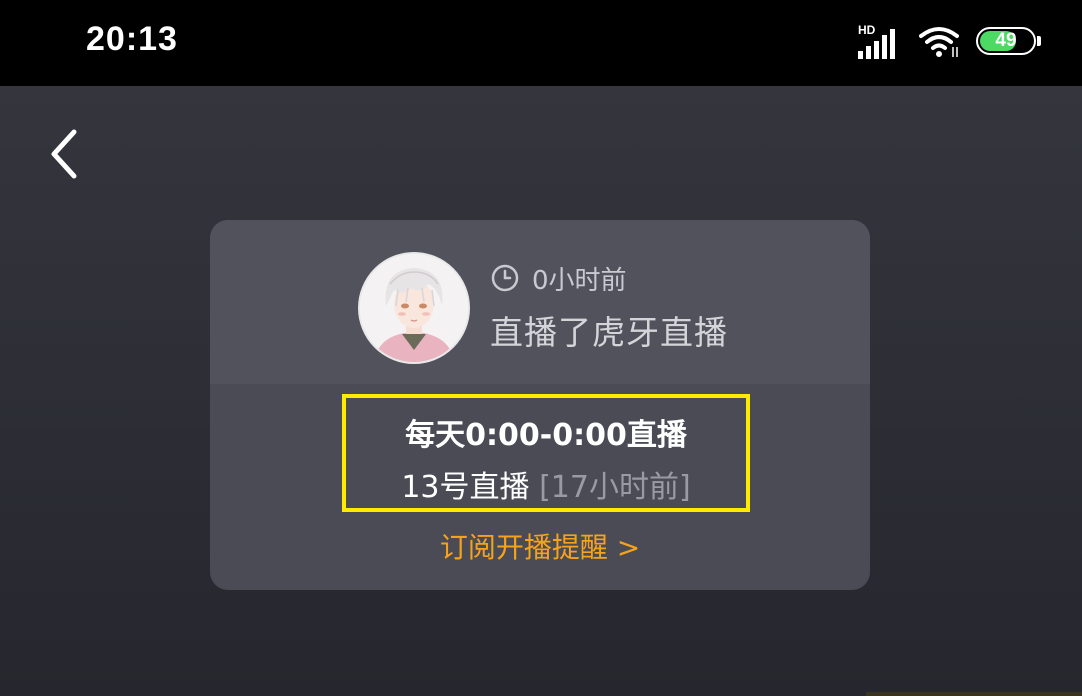 The image size is (1082, 696). Describe the element at coordinates (615, 487) in the screenshot. I see `last-live-ago: [17小时前]` at that location.